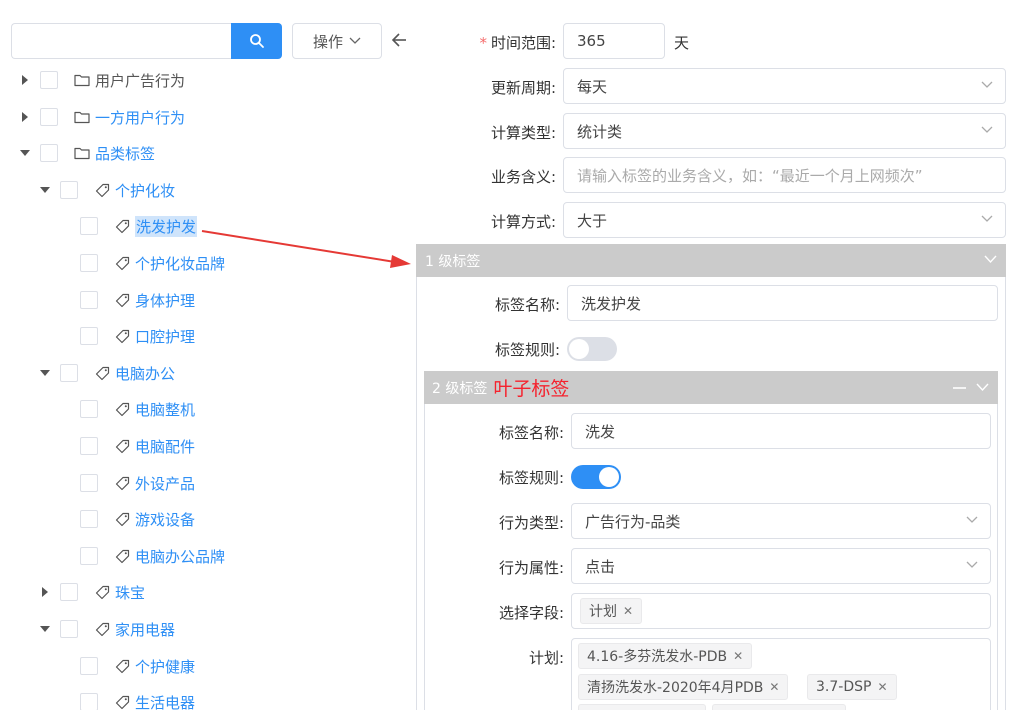  What do you see at coordinates (784, 131) in the screenshot?
I see `calc-type-select: 统计类` at bounding box center [784, 131].